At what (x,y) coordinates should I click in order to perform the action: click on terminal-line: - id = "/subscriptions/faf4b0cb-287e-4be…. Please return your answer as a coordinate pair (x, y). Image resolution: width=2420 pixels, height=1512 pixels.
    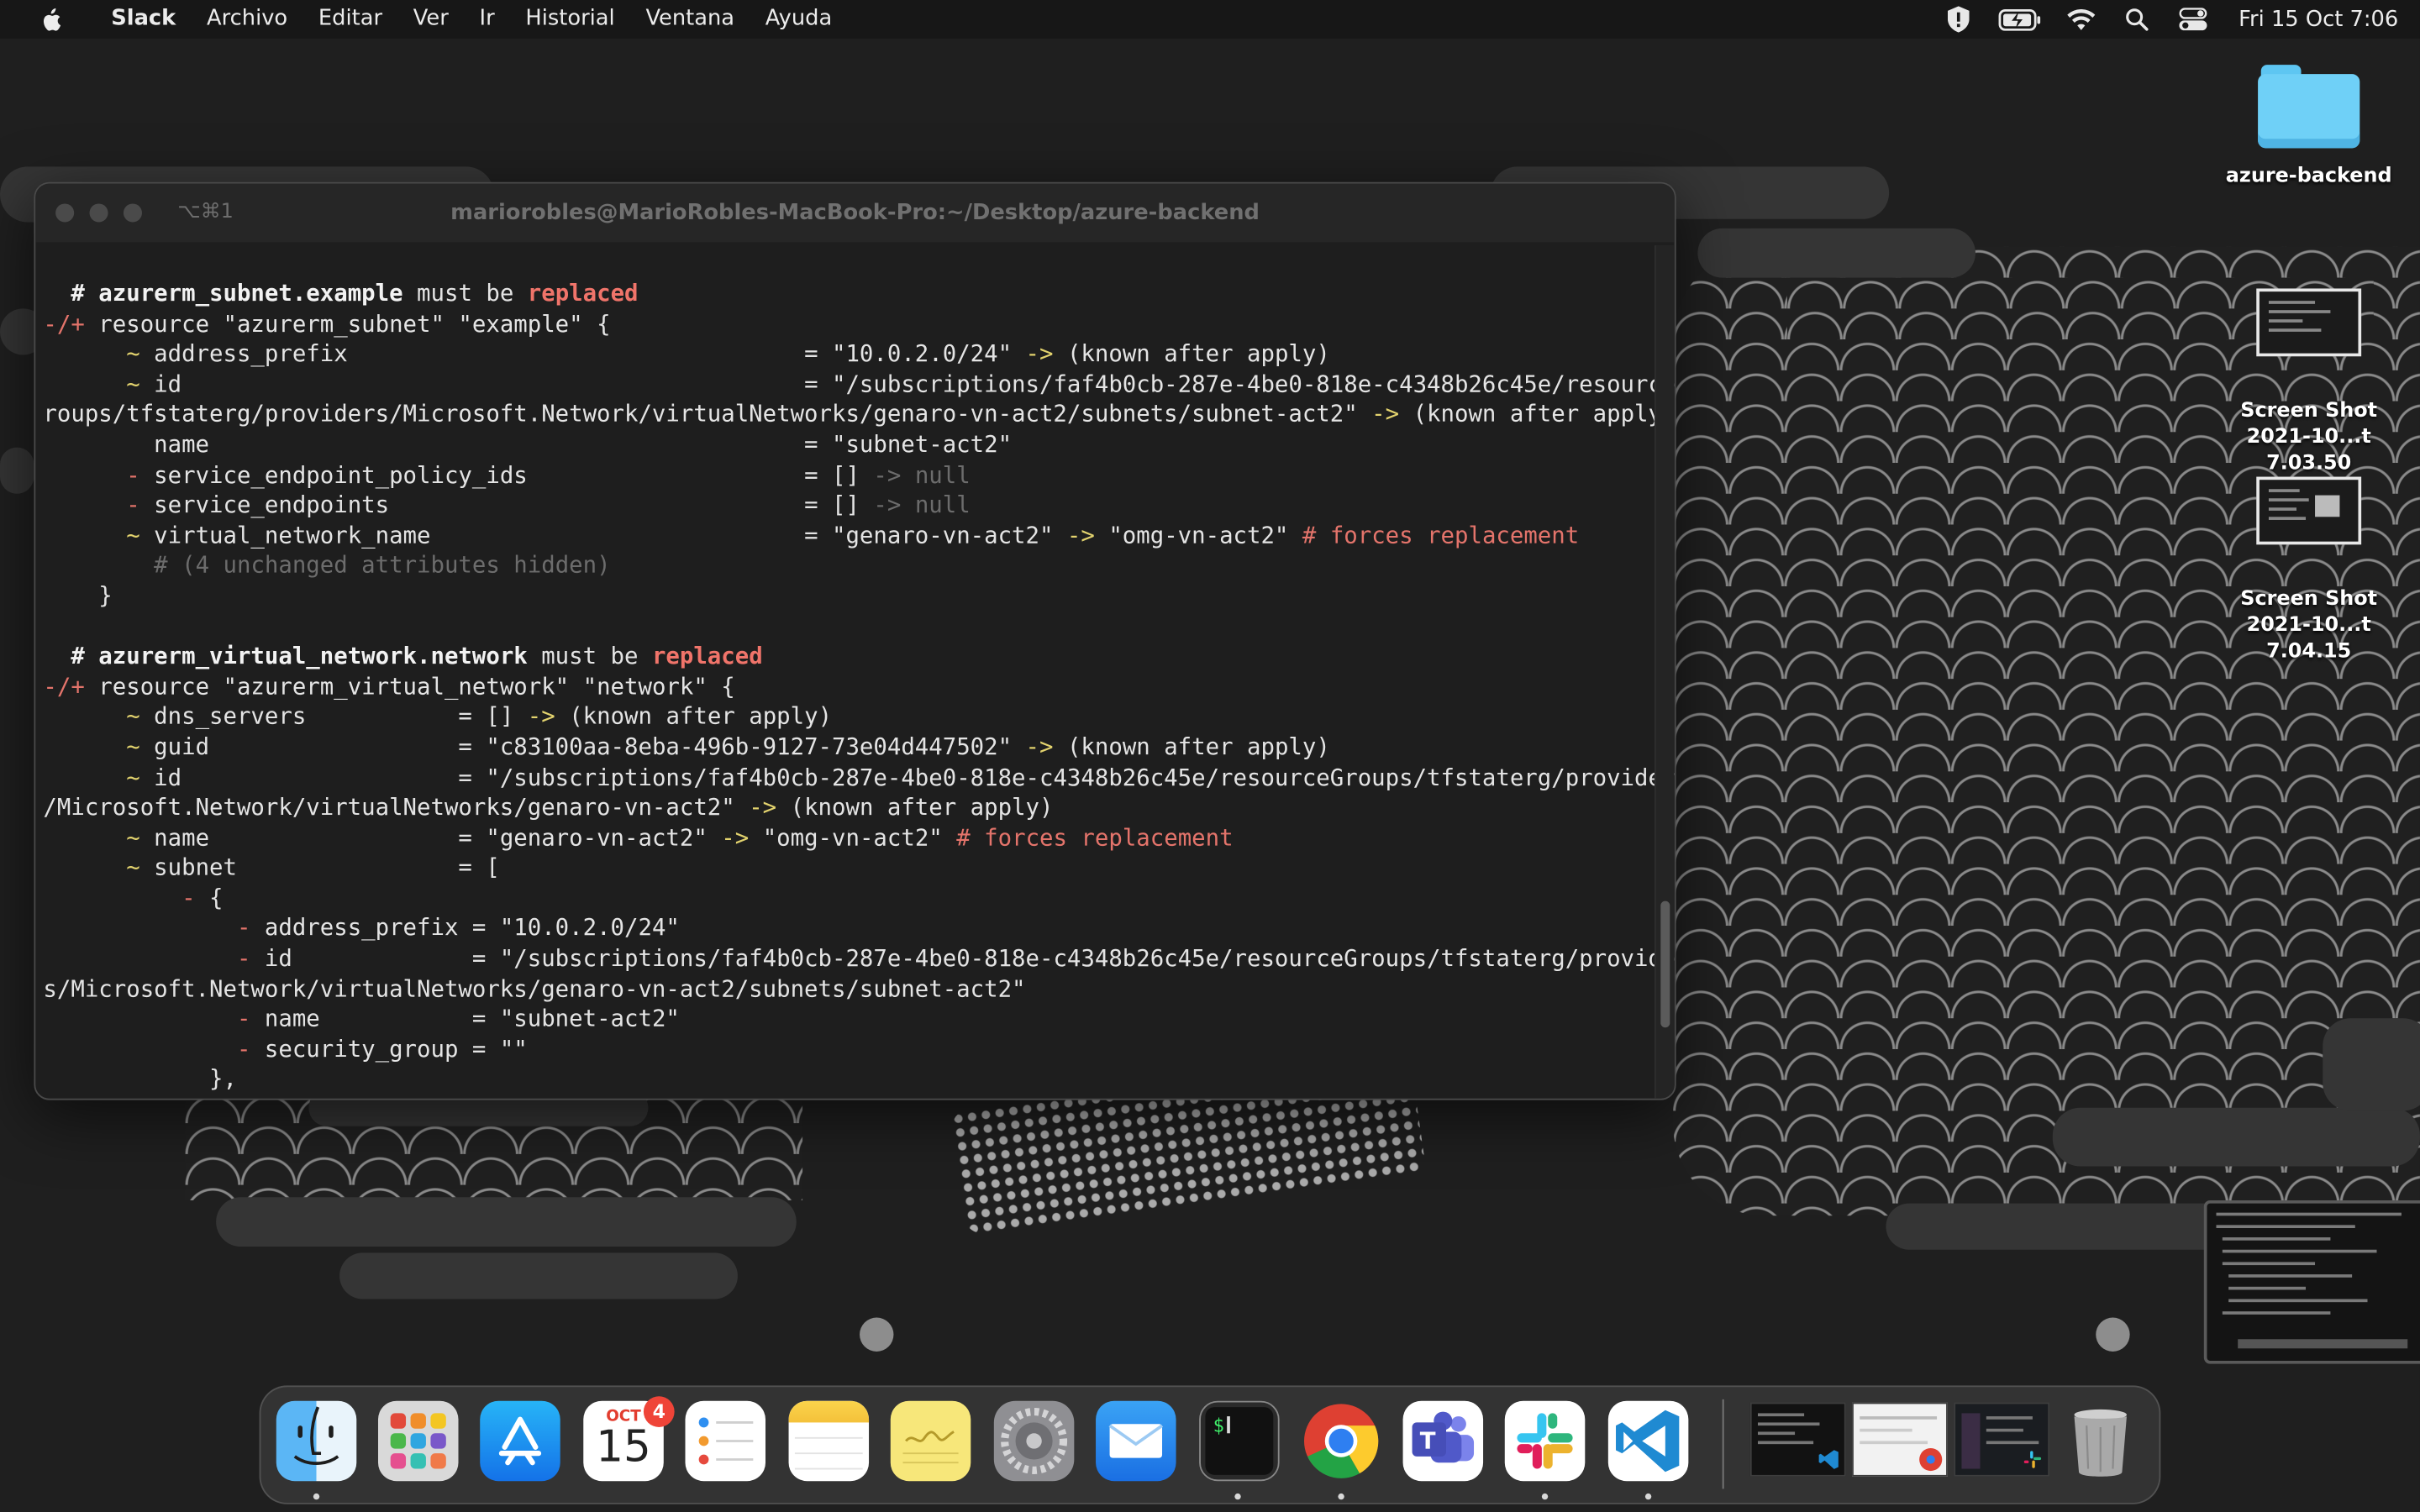
    Looking at the image, I should click on (859, 959).